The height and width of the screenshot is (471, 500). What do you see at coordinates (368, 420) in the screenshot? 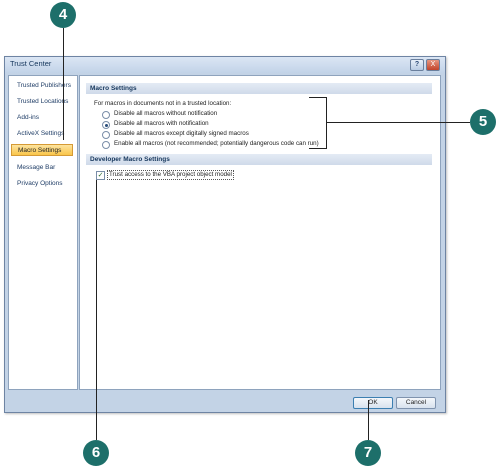
I see `callout-7-leader-line` at bounding box center [368, 420].